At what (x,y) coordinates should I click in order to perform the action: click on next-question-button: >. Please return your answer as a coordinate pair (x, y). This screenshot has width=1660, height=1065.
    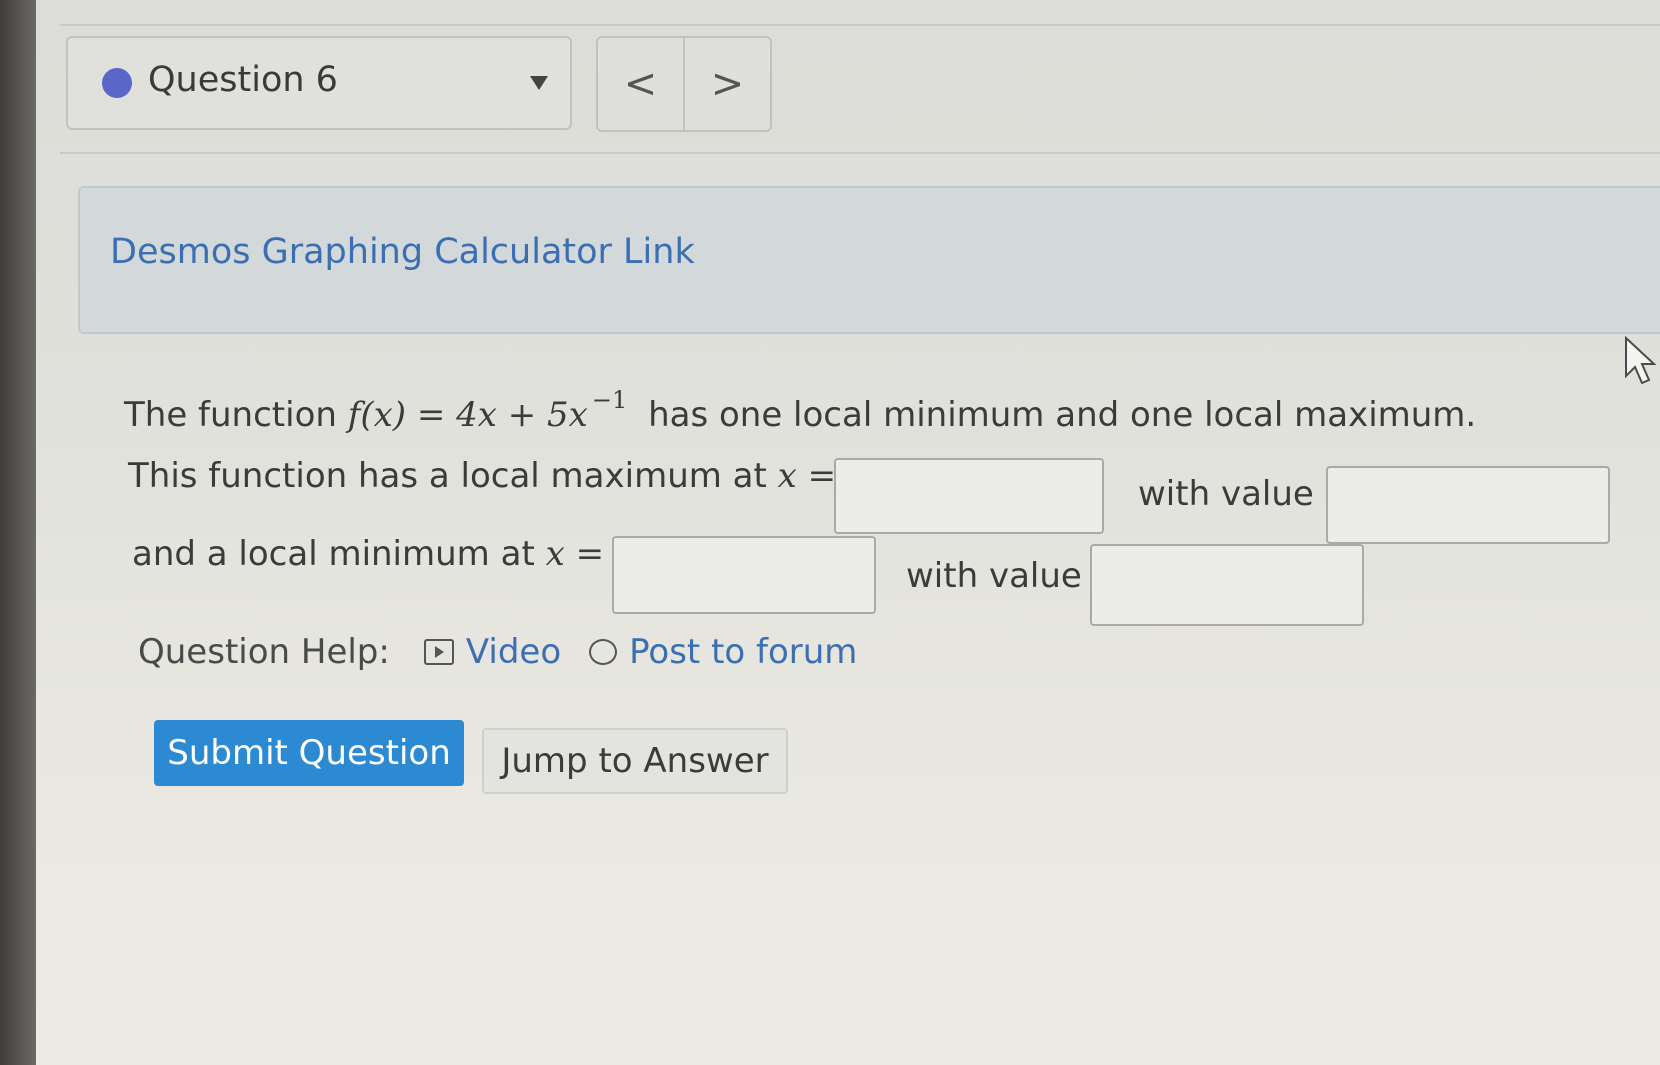
    Looking at the image, I should click on (726, 84).